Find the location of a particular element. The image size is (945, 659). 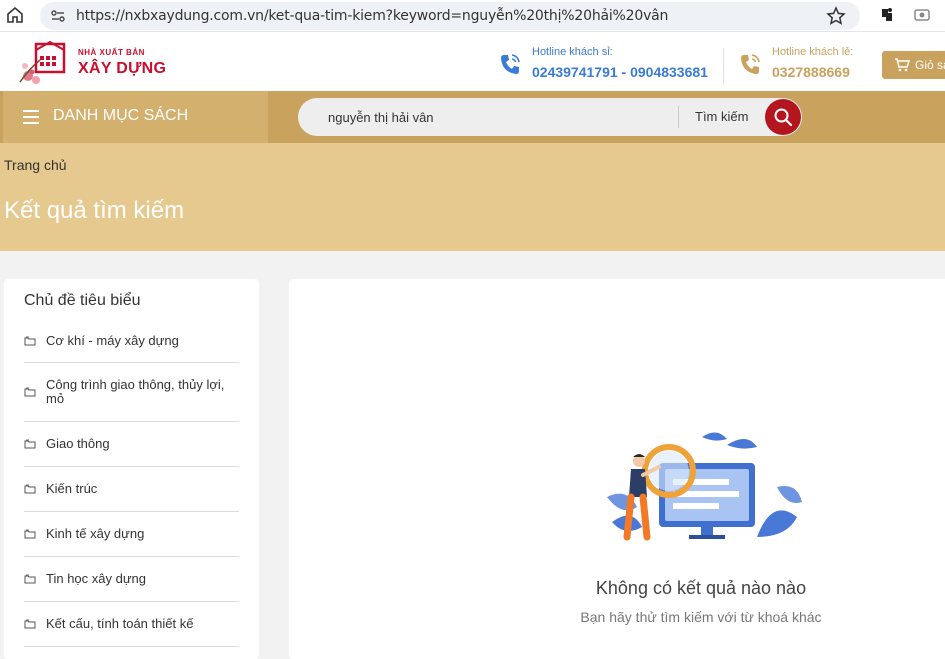

no-results-illustration is located at coordinates (704, 487).